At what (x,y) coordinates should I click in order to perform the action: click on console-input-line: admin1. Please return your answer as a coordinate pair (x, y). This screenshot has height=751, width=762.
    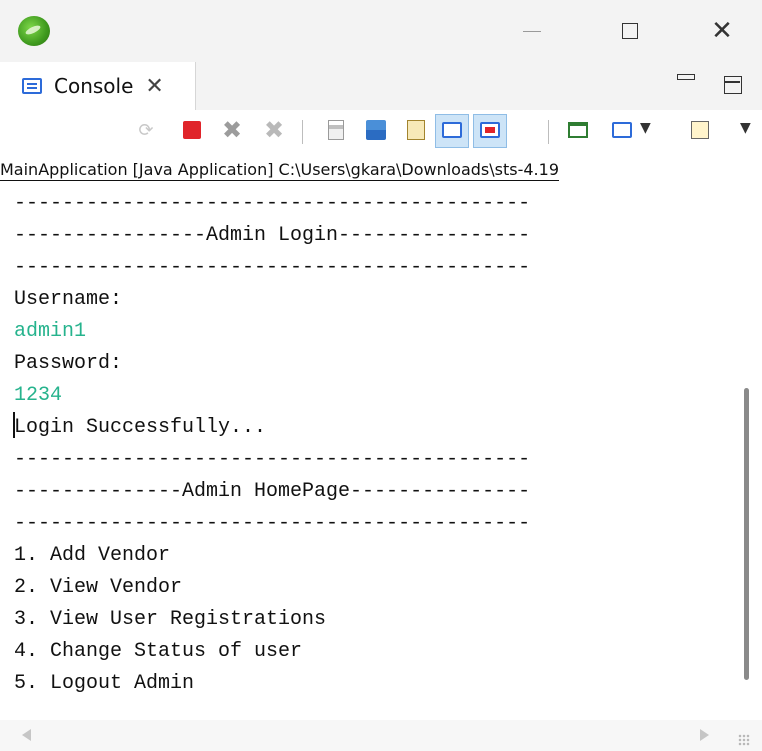
    Looking at the image, I should click on (50, 331).